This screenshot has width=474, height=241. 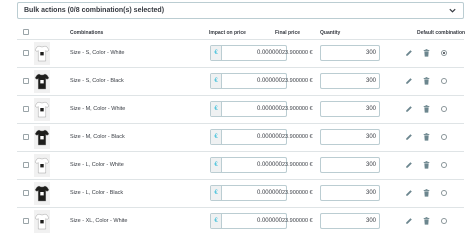 I want to click on combination-name: Size - L, Color - Black, so click(x=97, y=193).